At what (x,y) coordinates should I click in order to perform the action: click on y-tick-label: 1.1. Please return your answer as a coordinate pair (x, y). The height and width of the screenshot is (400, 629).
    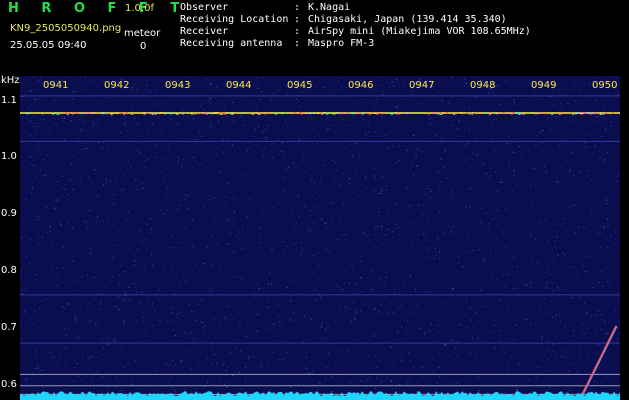
    Looking at the image, I should click on (9, 100).